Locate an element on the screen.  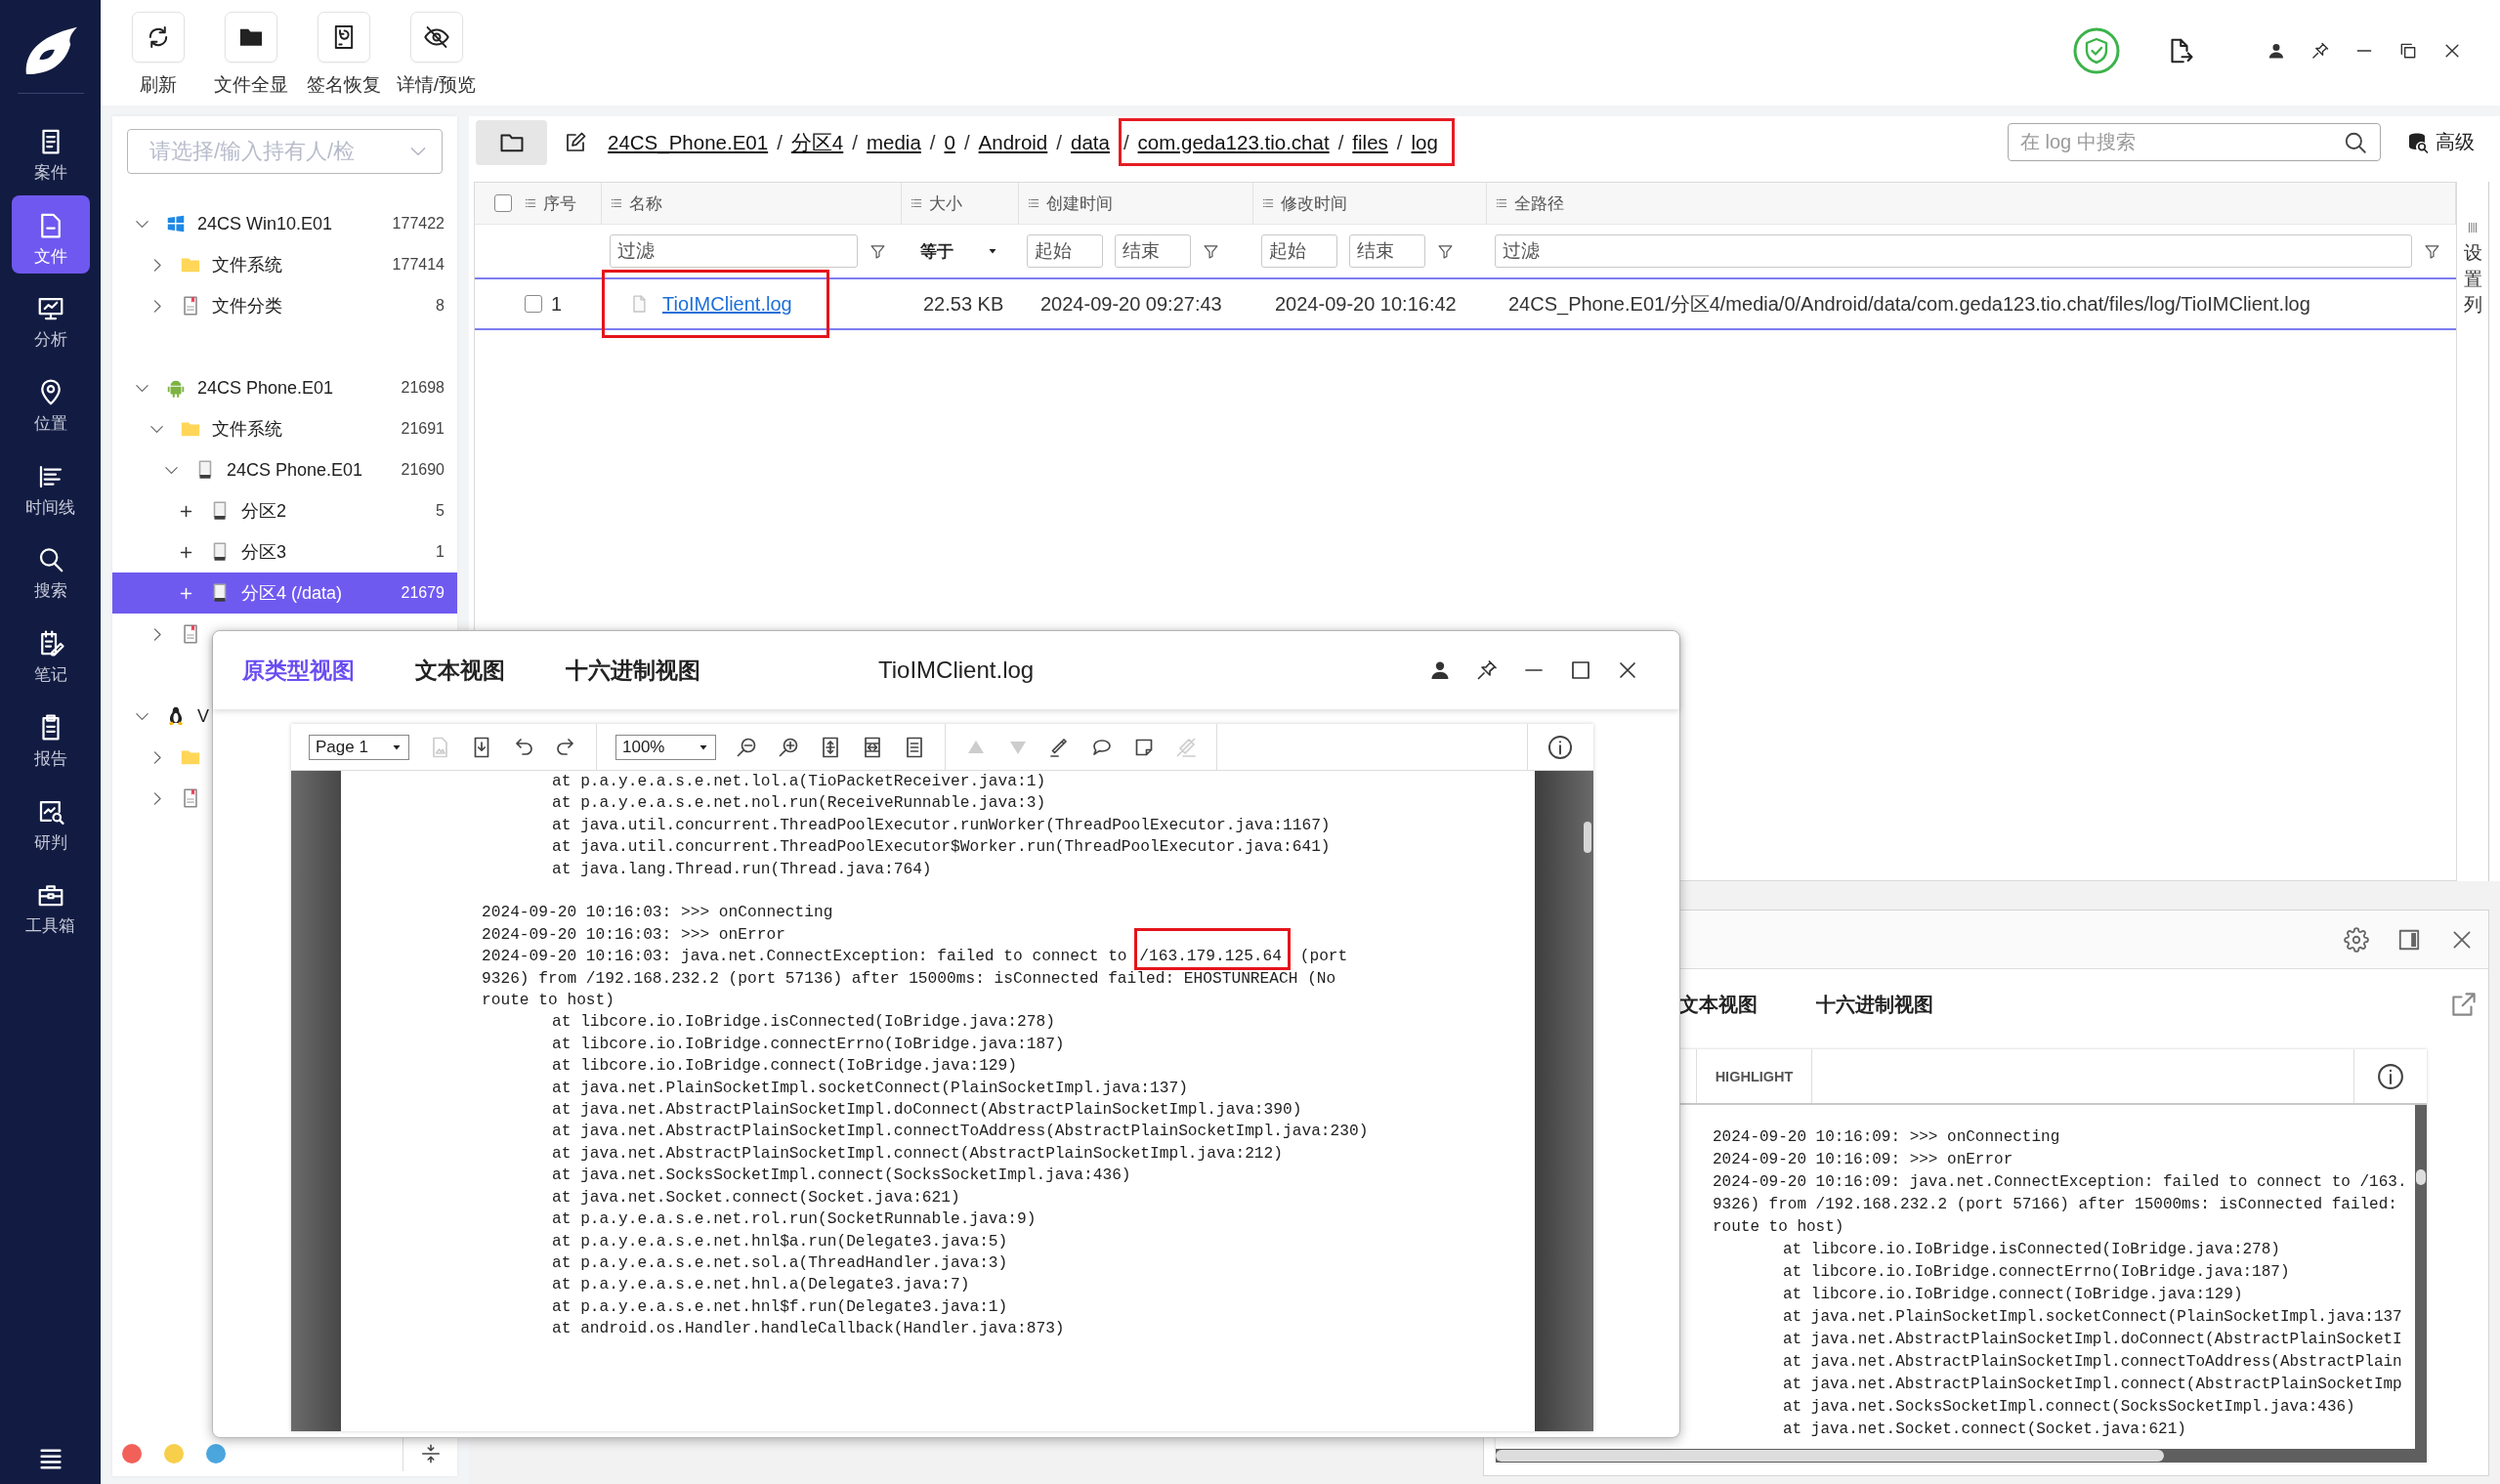
log-line: at java.net.PlainSocketImpl.socketConnect(PlainSocketImpl.java:137 is located at coordinates (2093, 1317).